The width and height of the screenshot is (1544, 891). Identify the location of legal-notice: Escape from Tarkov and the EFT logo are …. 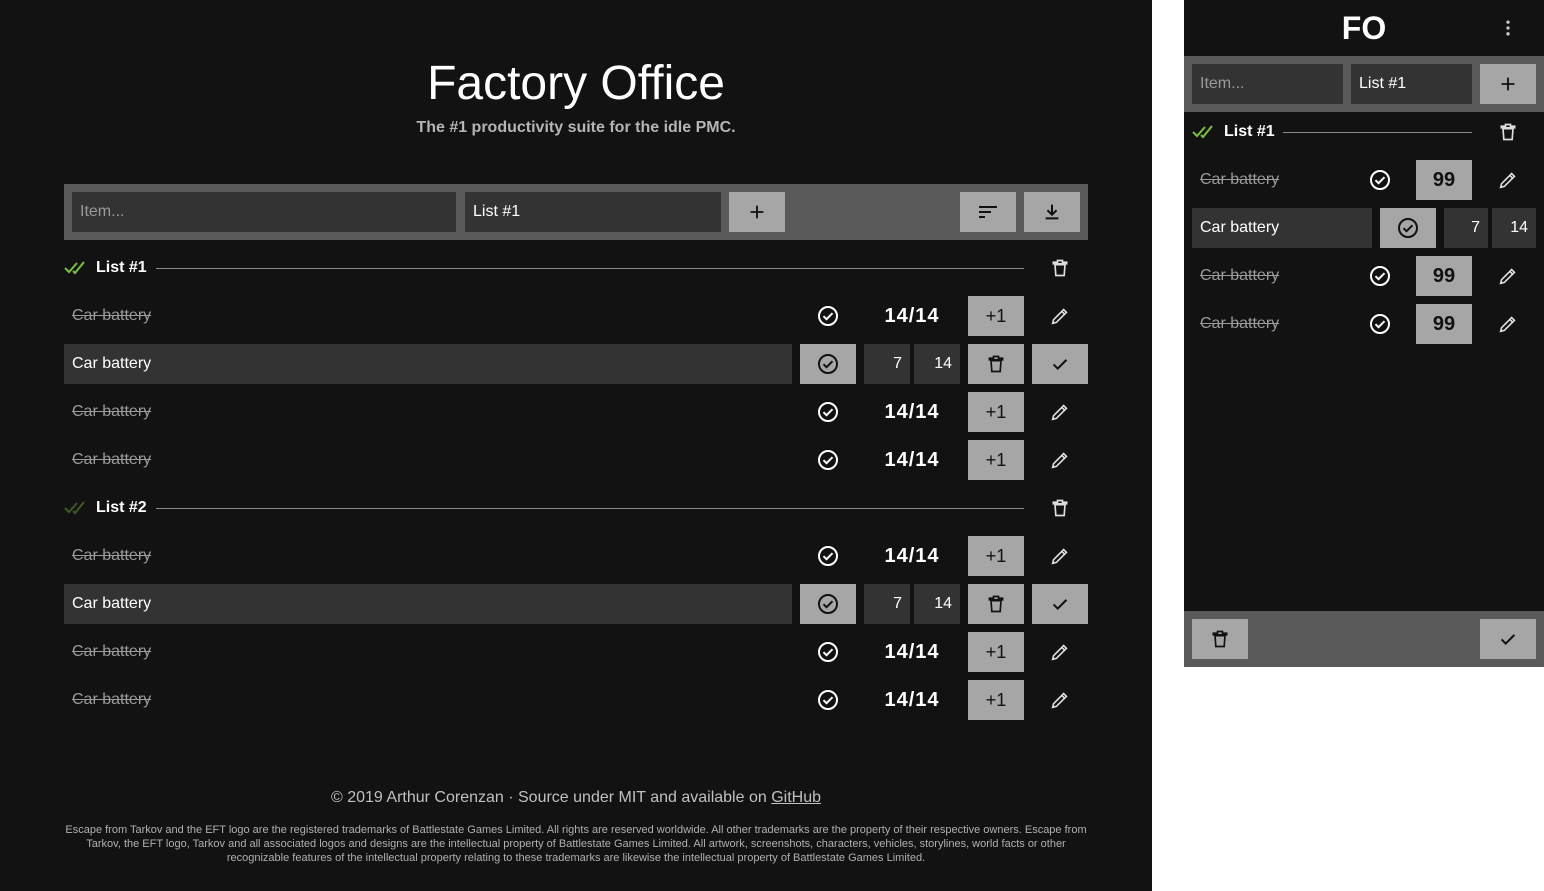
(576, 844).